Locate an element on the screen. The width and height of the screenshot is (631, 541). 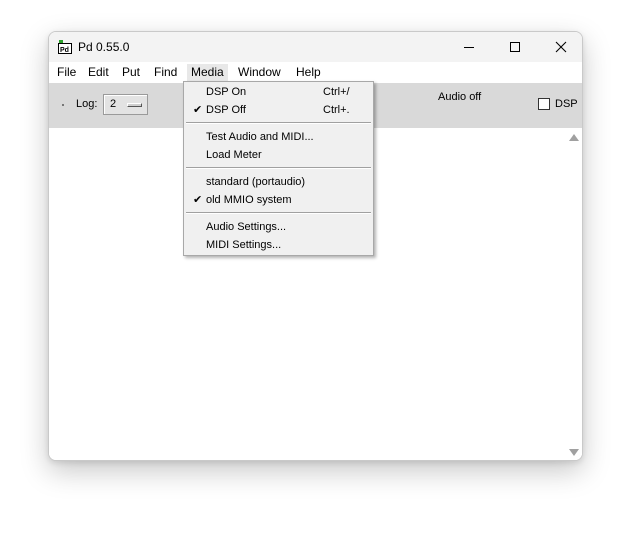
menu-help: Help is located at coordinates (308, 72).